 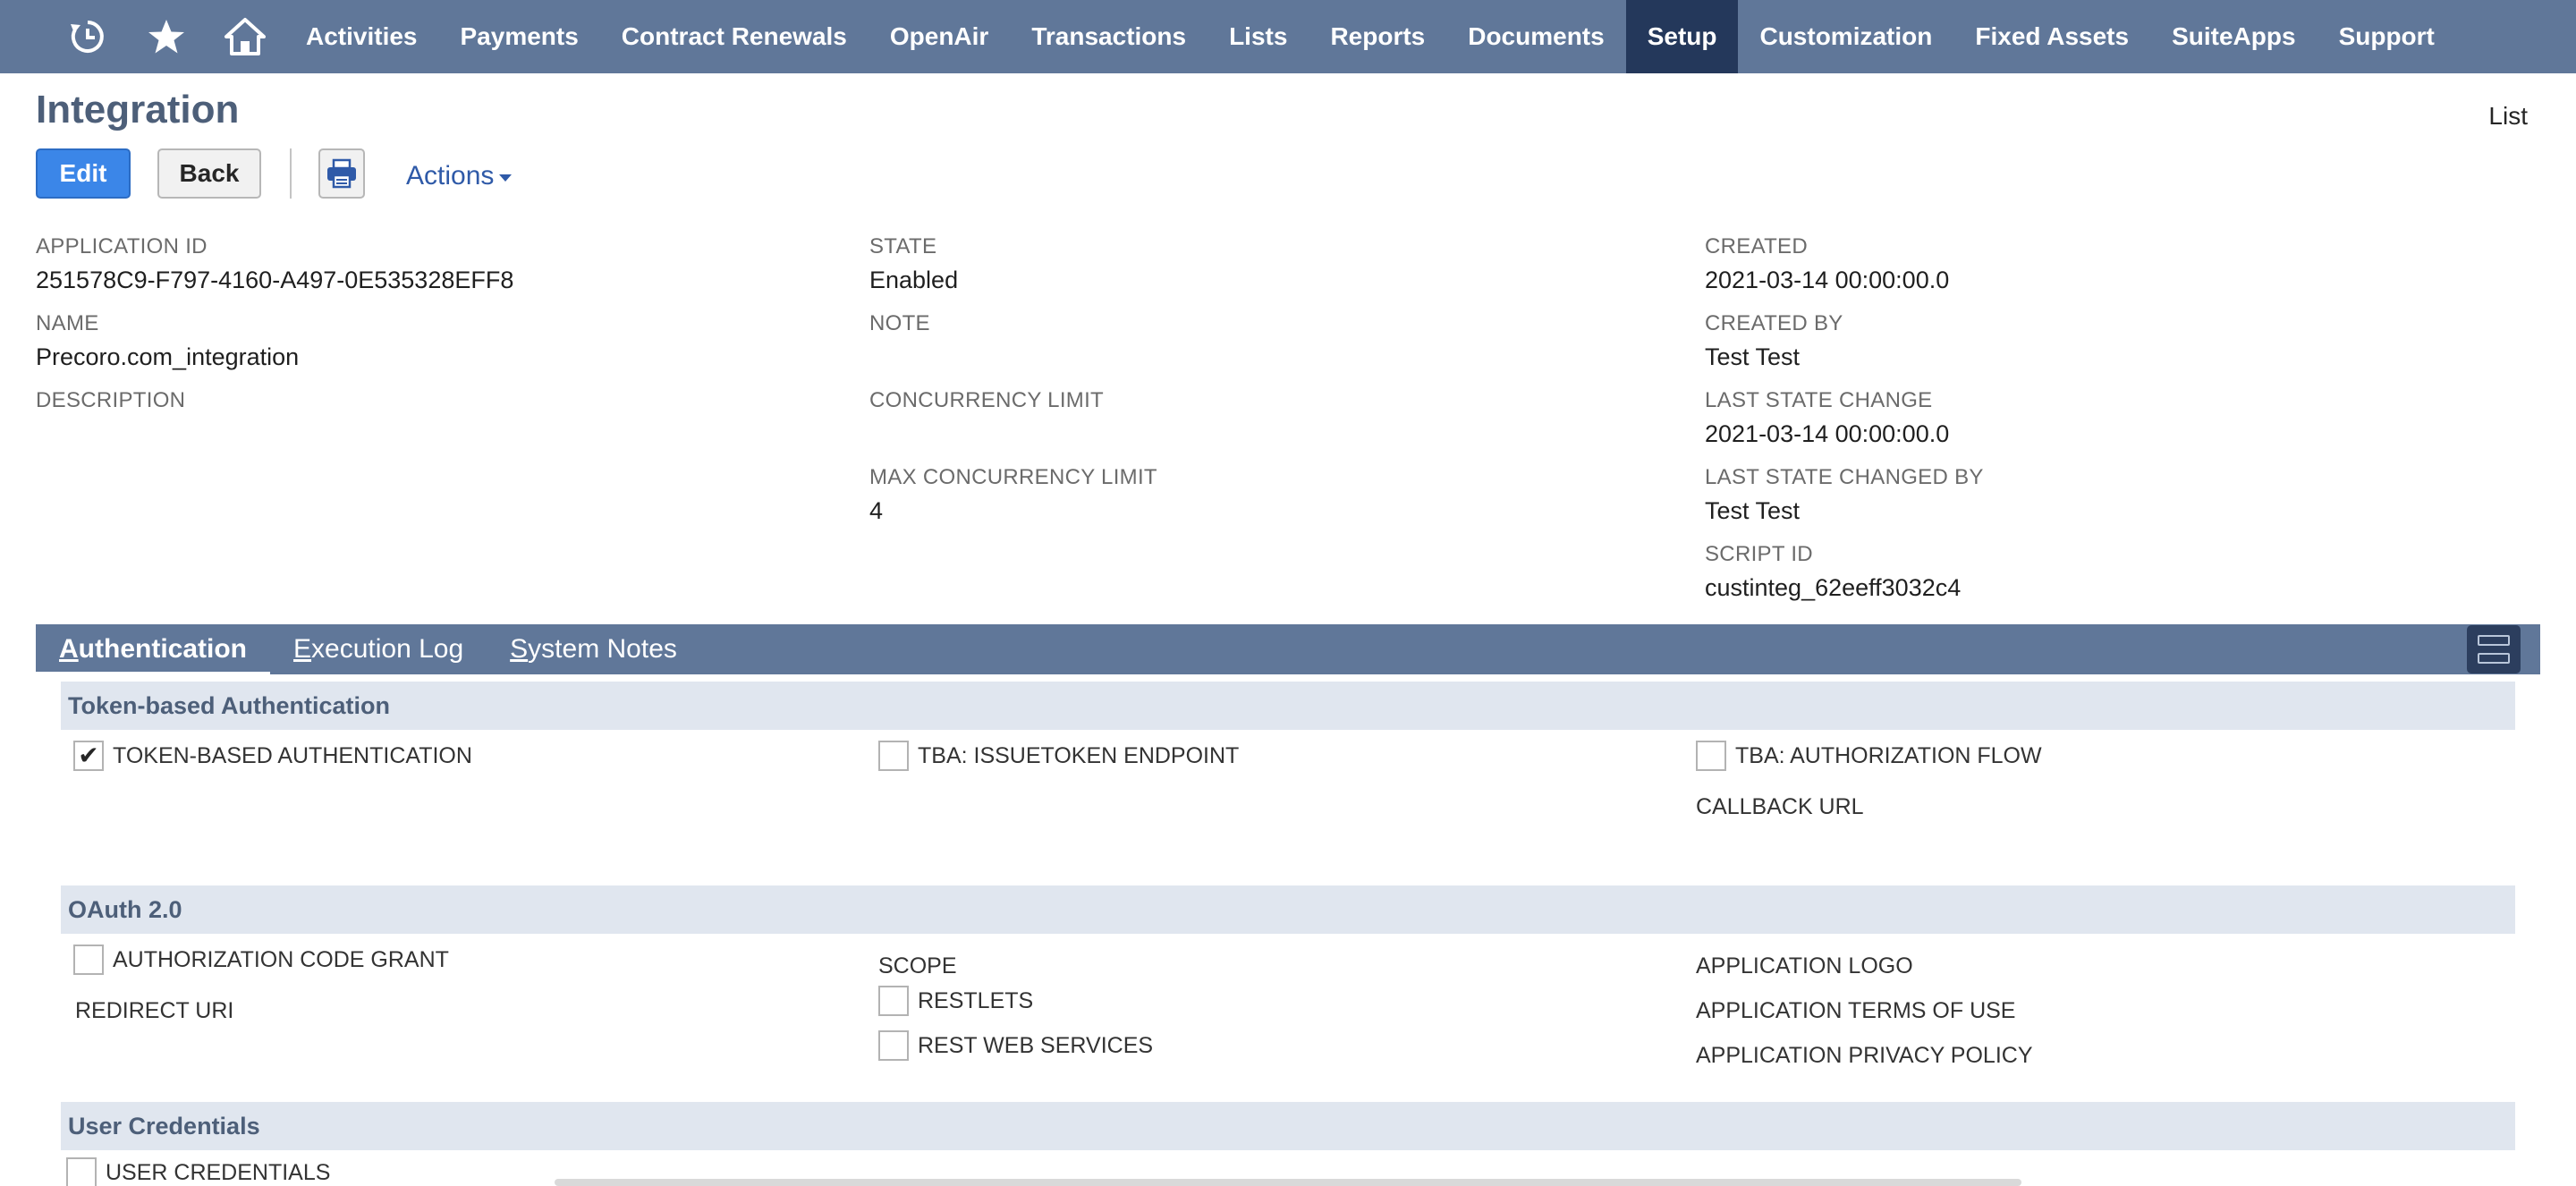 I want to click on recent-records-icon, so click(x=87, y=36).